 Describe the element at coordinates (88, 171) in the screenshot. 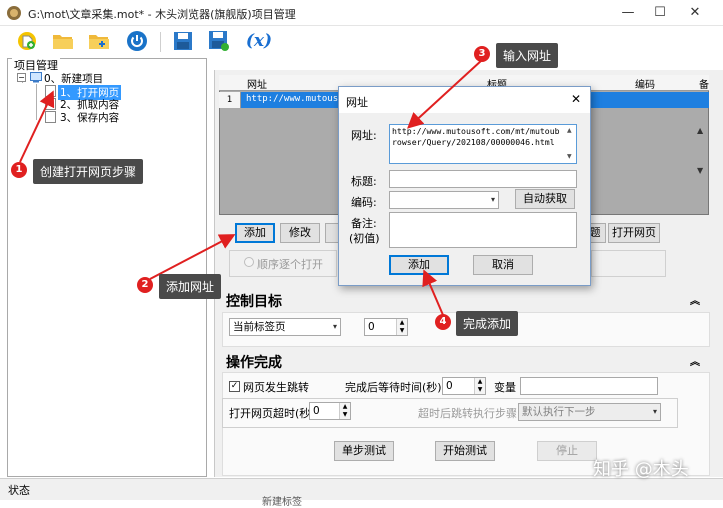

I see `annotation-callout-1: 创建打开网页步骤` at that location.